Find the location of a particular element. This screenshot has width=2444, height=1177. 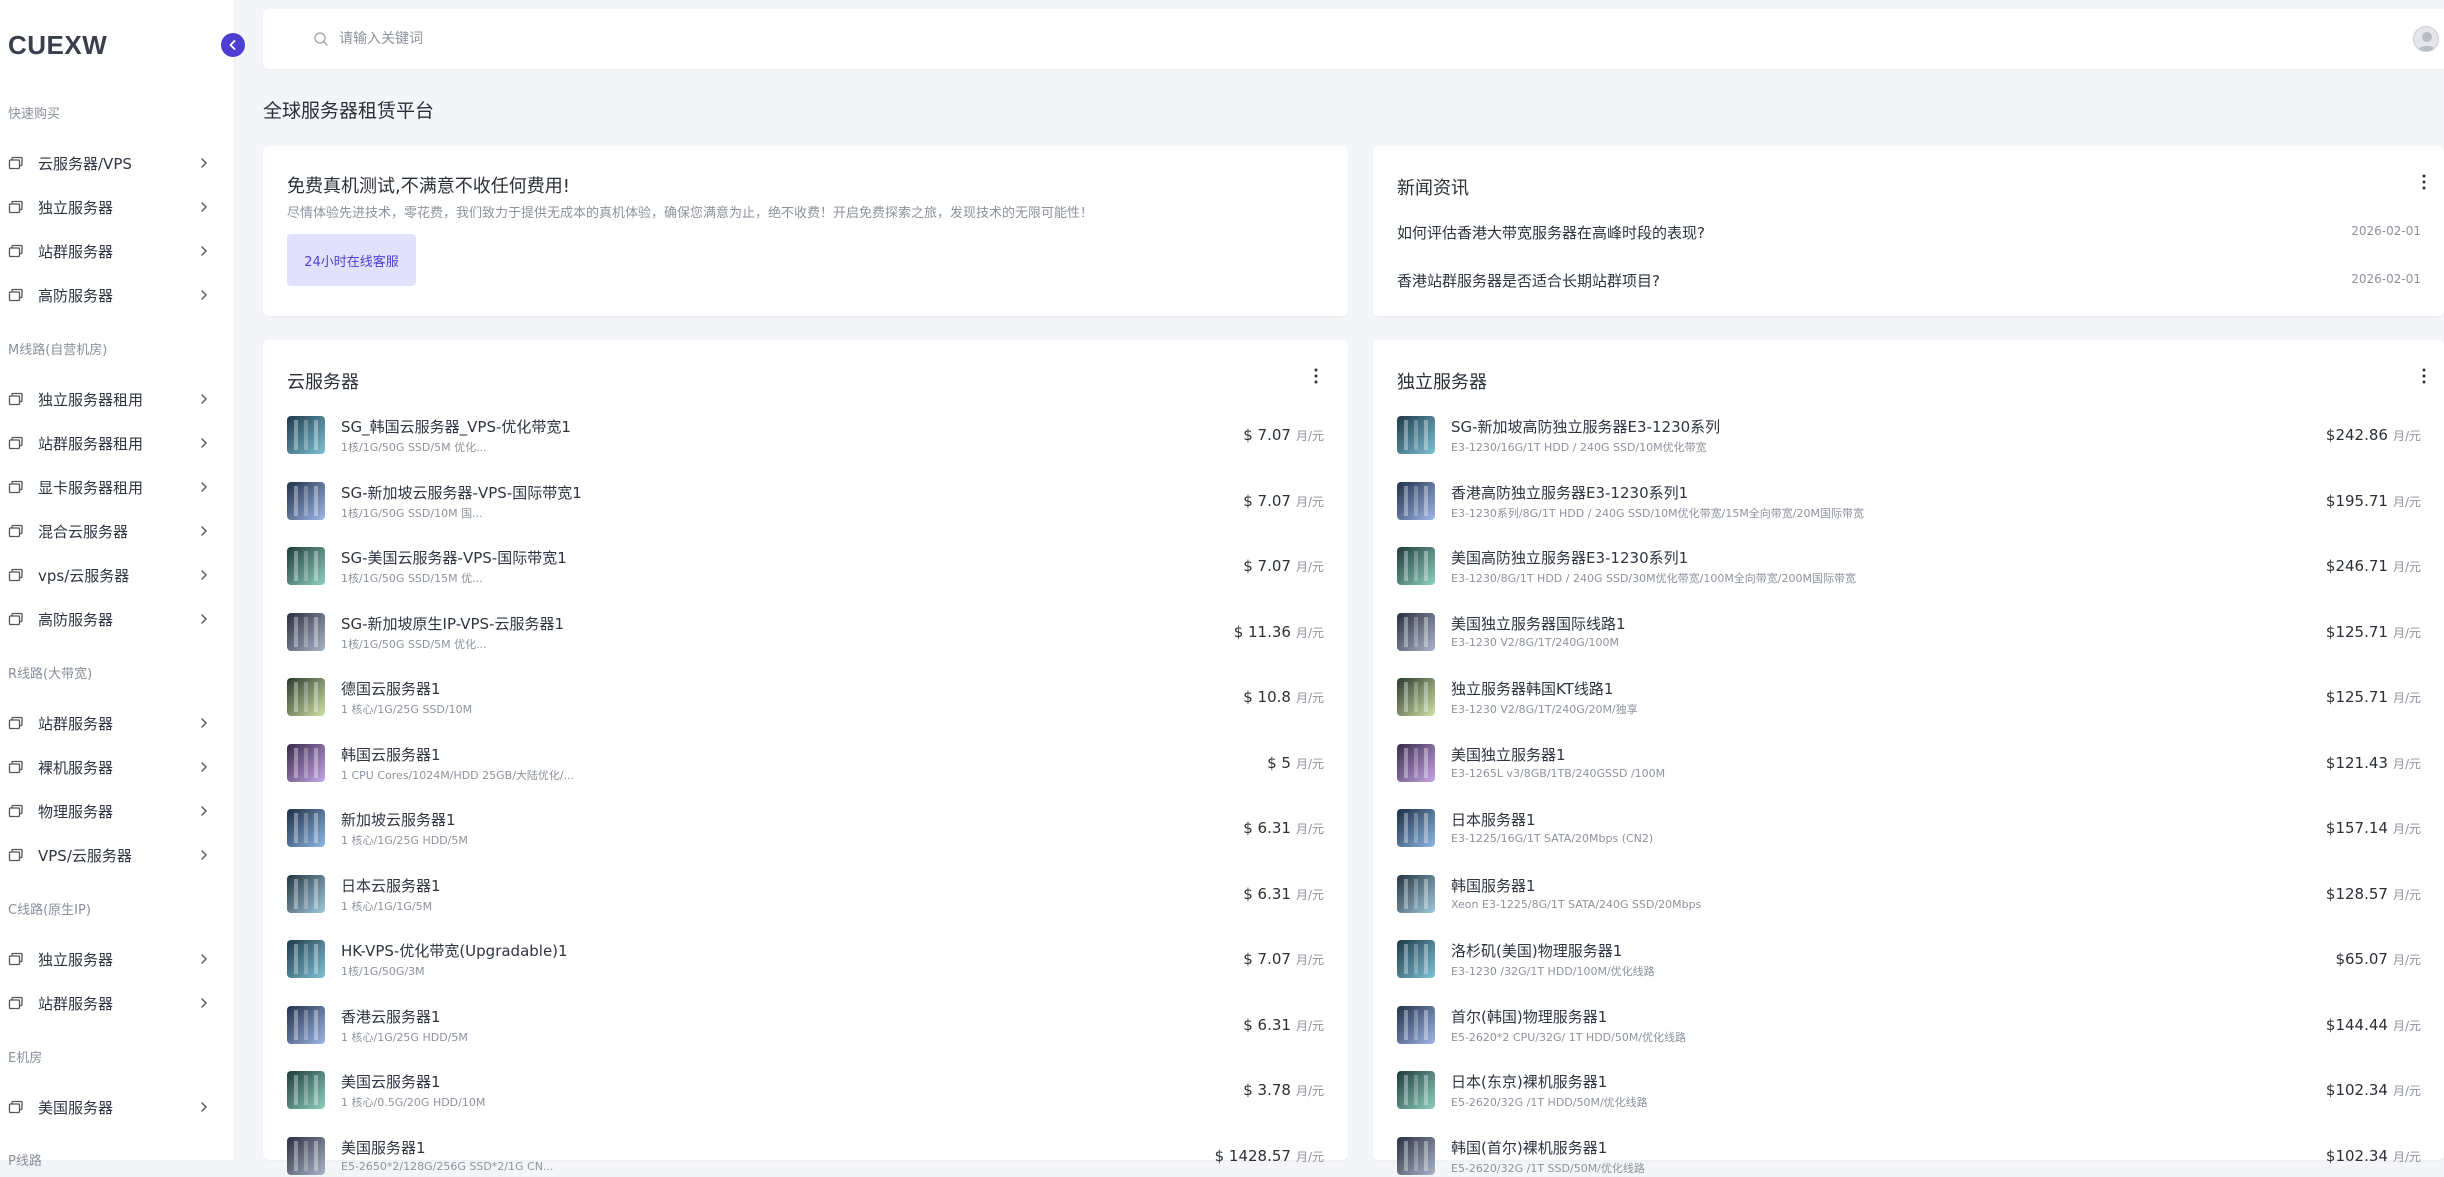

sidebar-item-m-vps: vps/云服务器 is located at coordinates (110, 575).